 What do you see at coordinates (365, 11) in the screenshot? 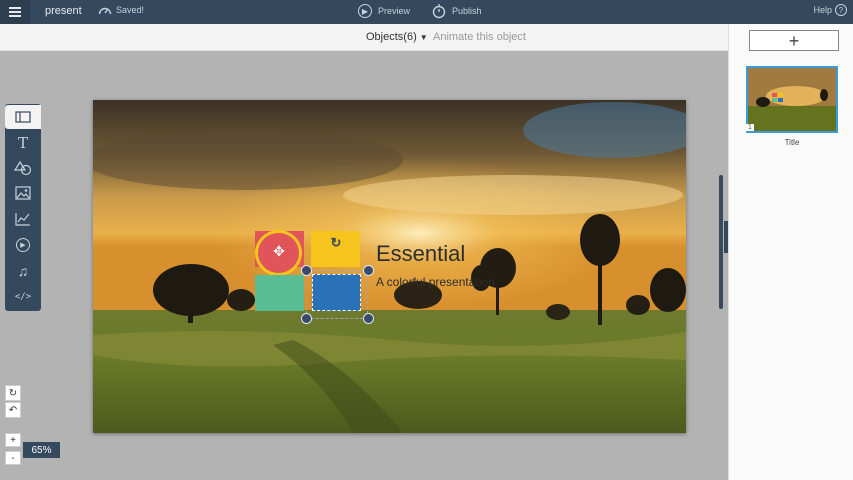
I see `play-icon: ▶` at bounding box center [365, 11].